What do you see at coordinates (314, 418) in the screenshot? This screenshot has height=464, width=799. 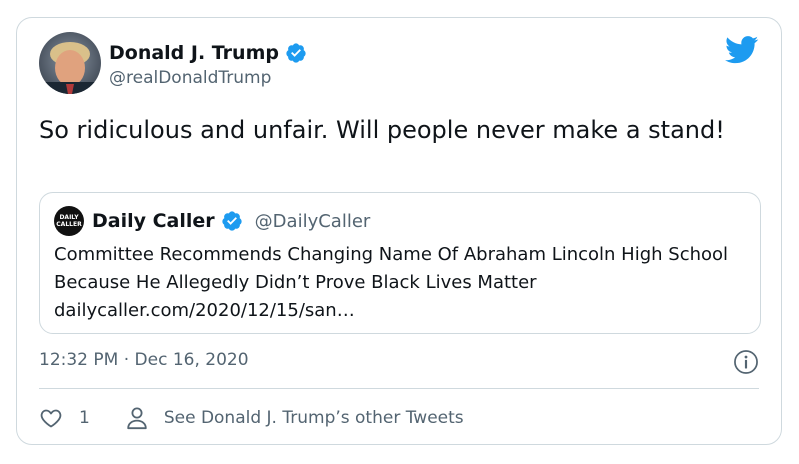 I see `other-tweets-link: See Donald J. Trump’s other Tweets` at bounding box center [314, 418].